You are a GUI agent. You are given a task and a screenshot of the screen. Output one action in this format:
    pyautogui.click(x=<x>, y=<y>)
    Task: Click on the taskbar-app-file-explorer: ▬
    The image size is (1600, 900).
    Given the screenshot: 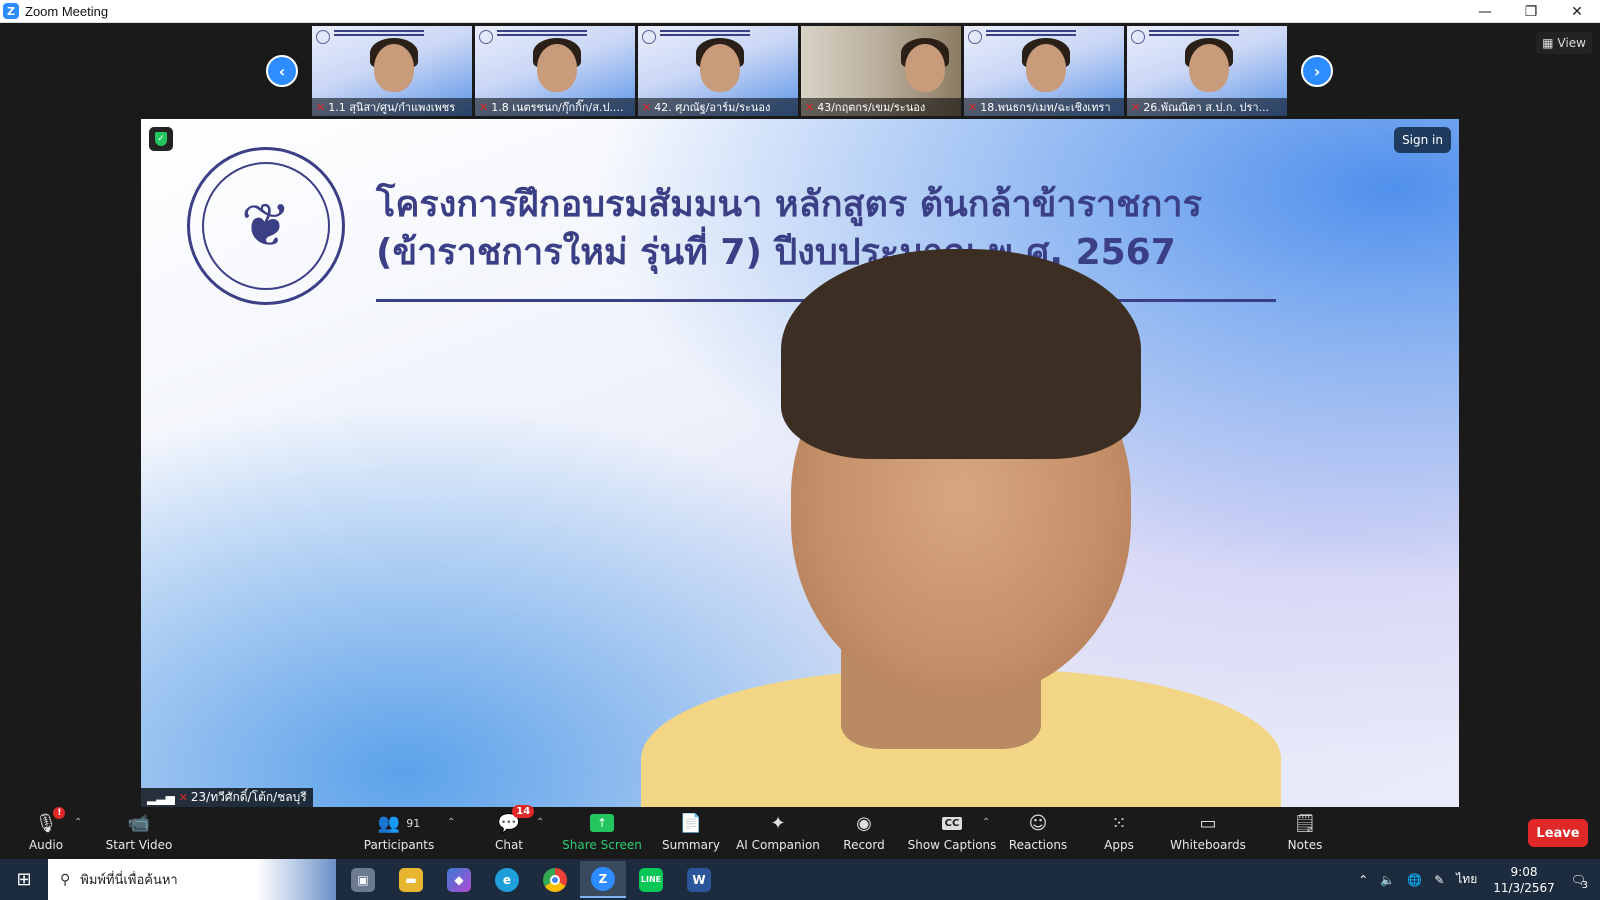 What is the action you would take?
    pyautogui.click(x=411, y=879)
    